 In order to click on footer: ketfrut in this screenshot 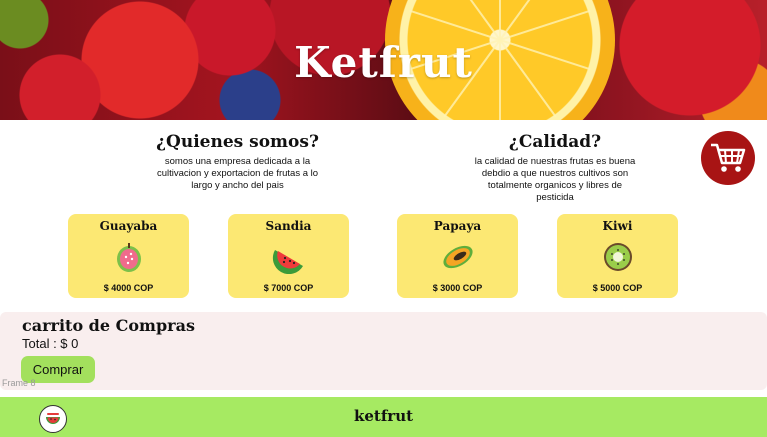, I will do `click(383, 417)`.